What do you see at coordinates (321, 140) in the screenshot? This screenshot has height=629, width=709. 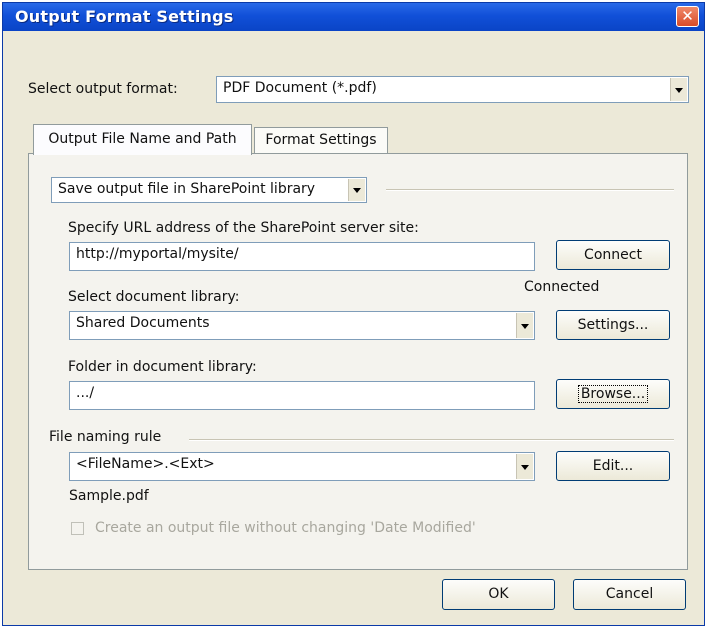 I see `tab-format-settings: Format Settings` at bounding box center [321, 140].